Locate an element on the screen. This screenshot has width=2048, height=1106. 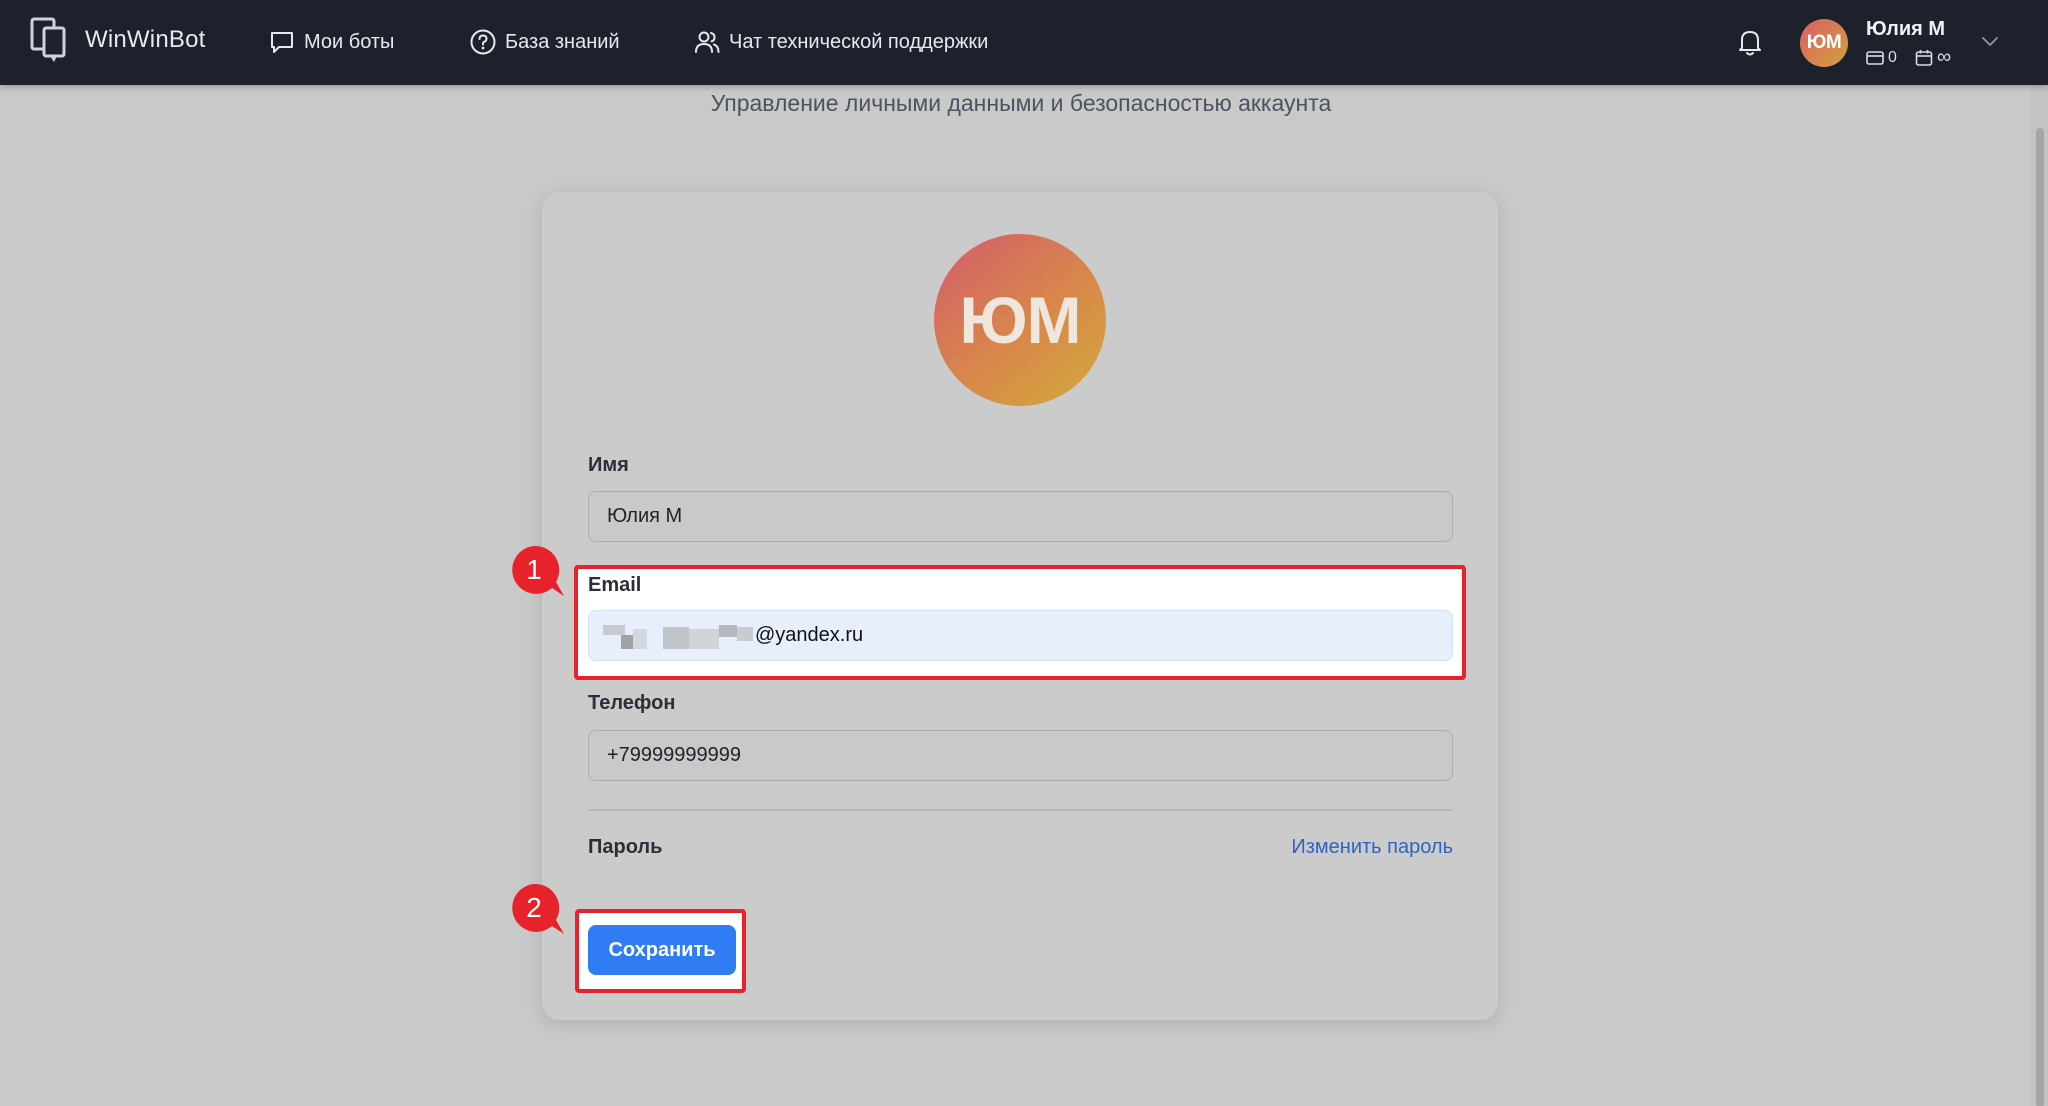
chevron-down-icon is located at coordinates (1990, 41).